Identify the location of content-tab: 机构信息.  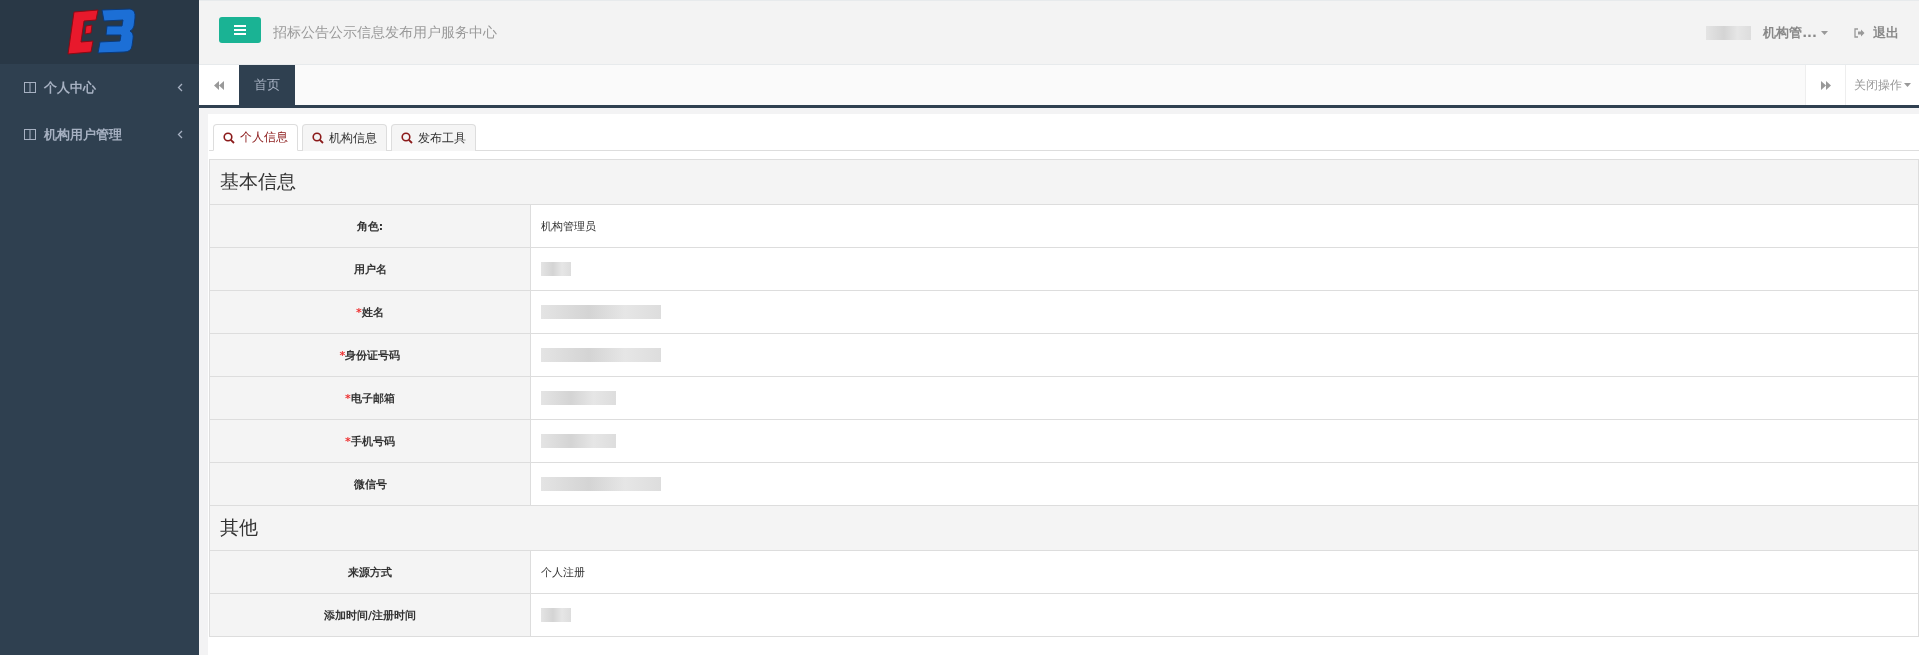
(344, 137).